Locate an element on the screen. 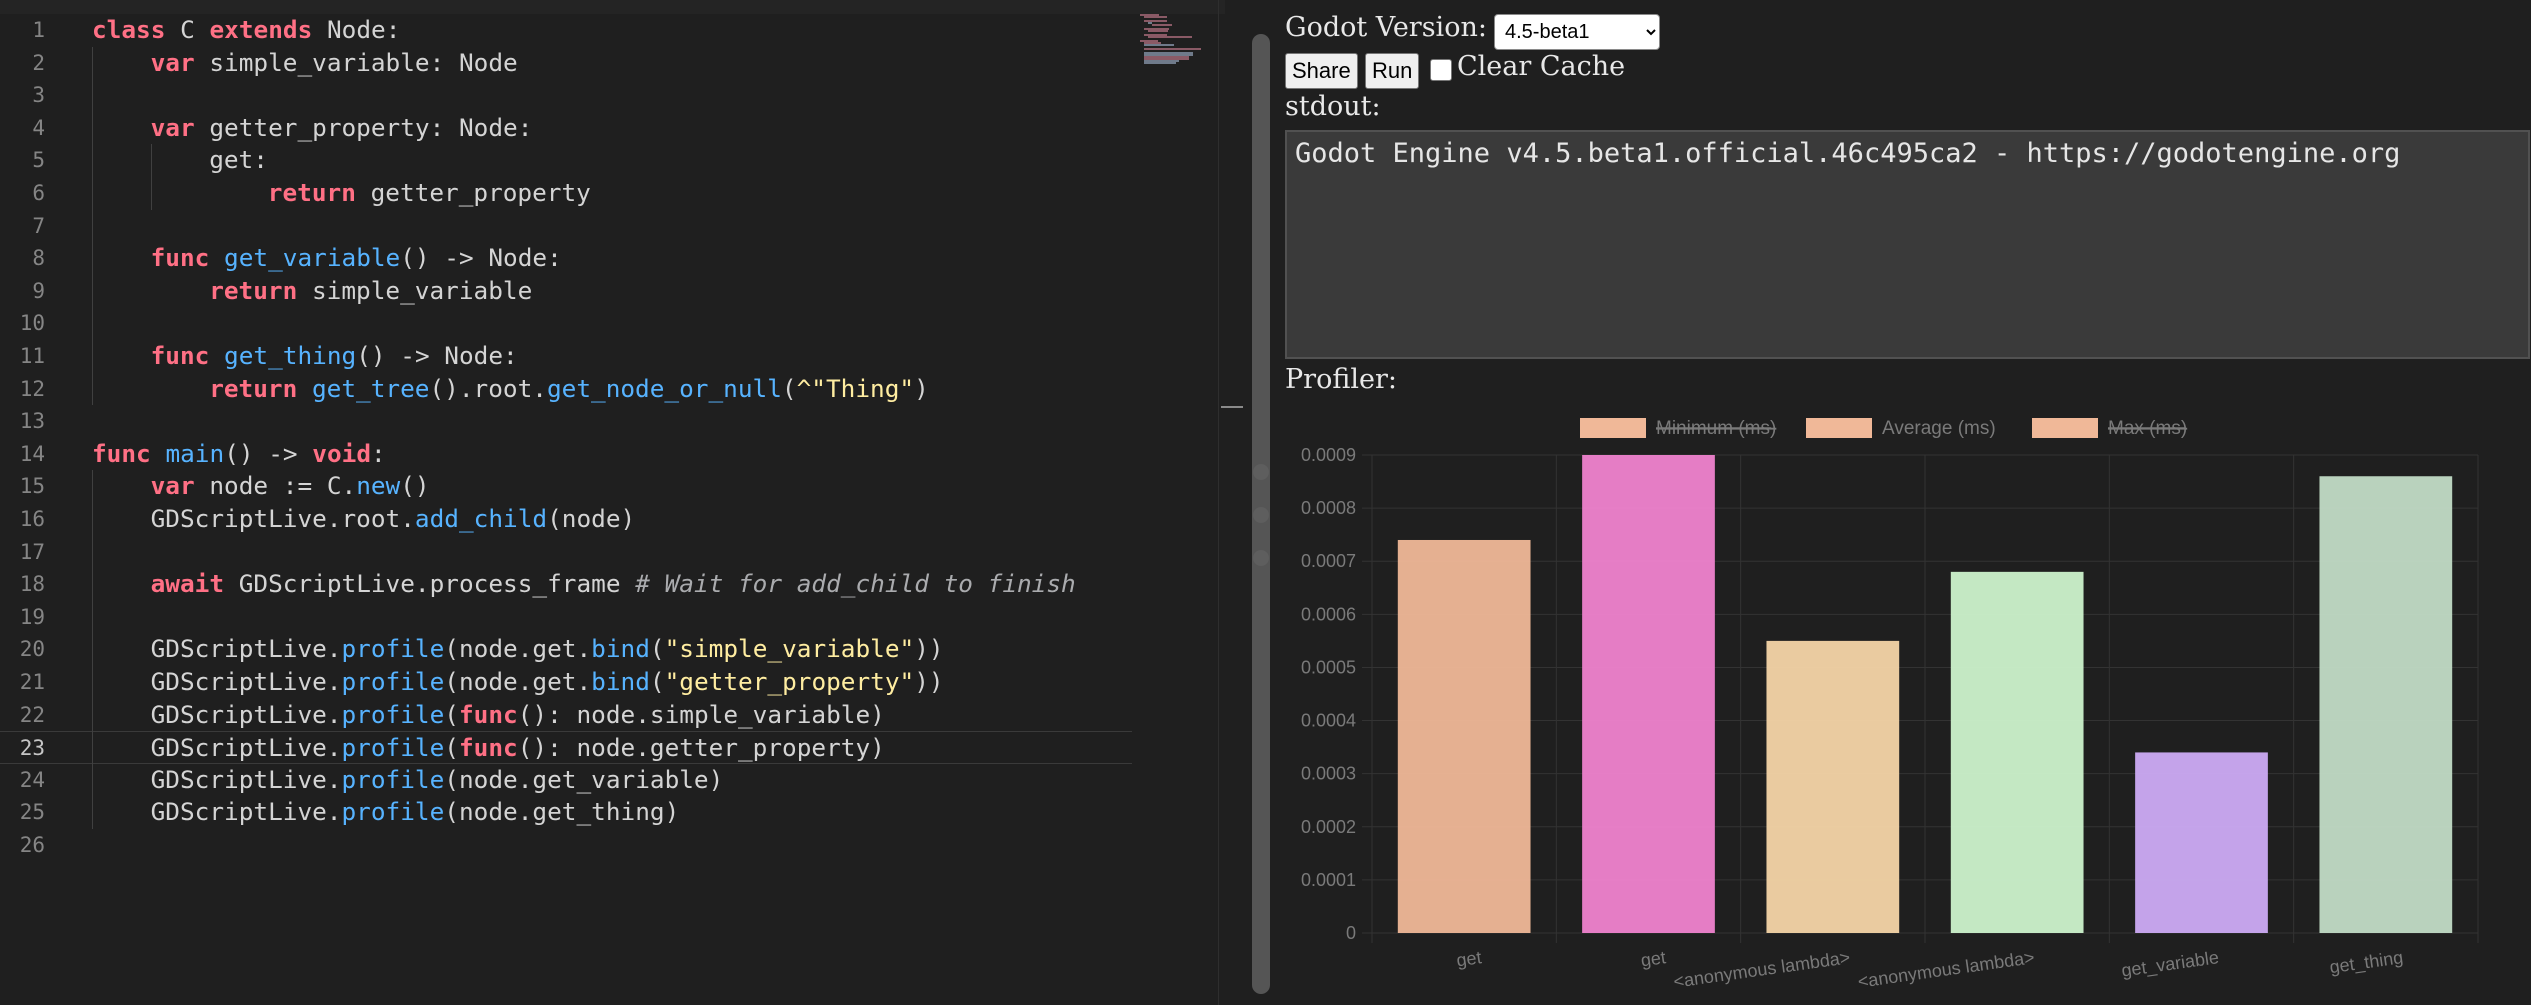 The height and width of the screenshot is (1005, 2531). y-tick-label: 0.0007 is located at coordinates (1328, 561).